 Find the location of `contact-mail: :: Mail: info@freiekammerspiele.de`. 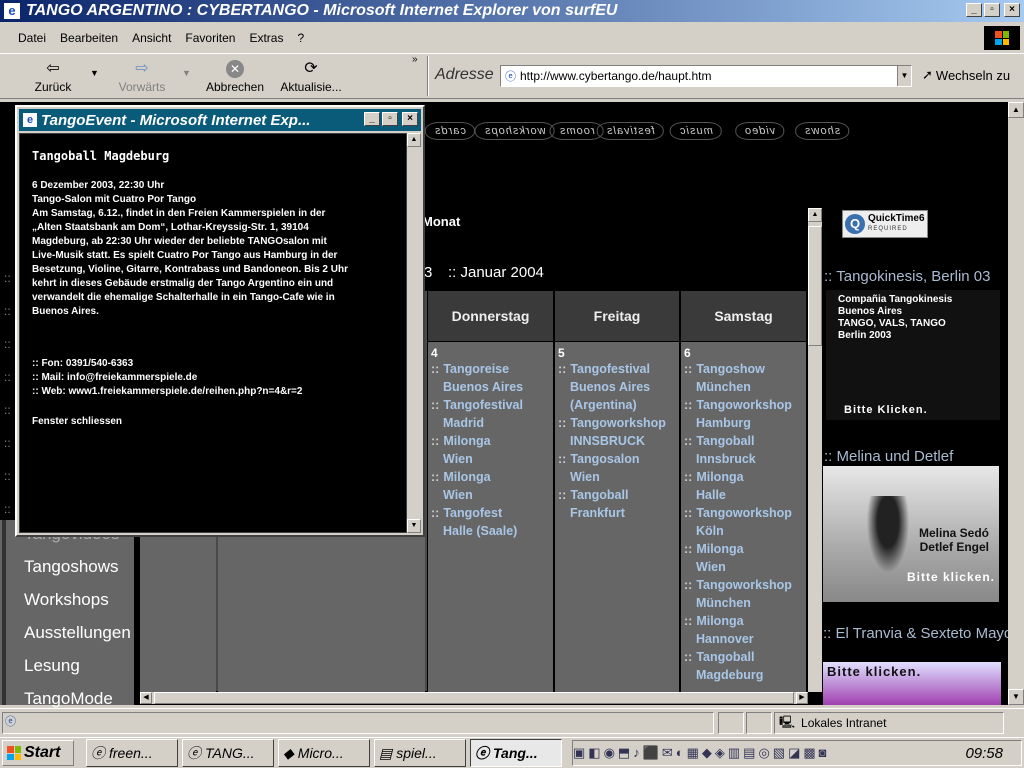

contact-mail: :: Mail: info@freiekammerspiele.de is located at coordinates (213, 378).